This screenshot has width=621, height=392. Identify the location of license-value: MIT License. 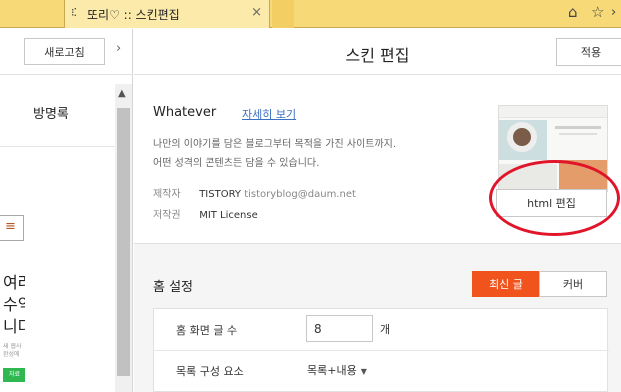
(228, 215).